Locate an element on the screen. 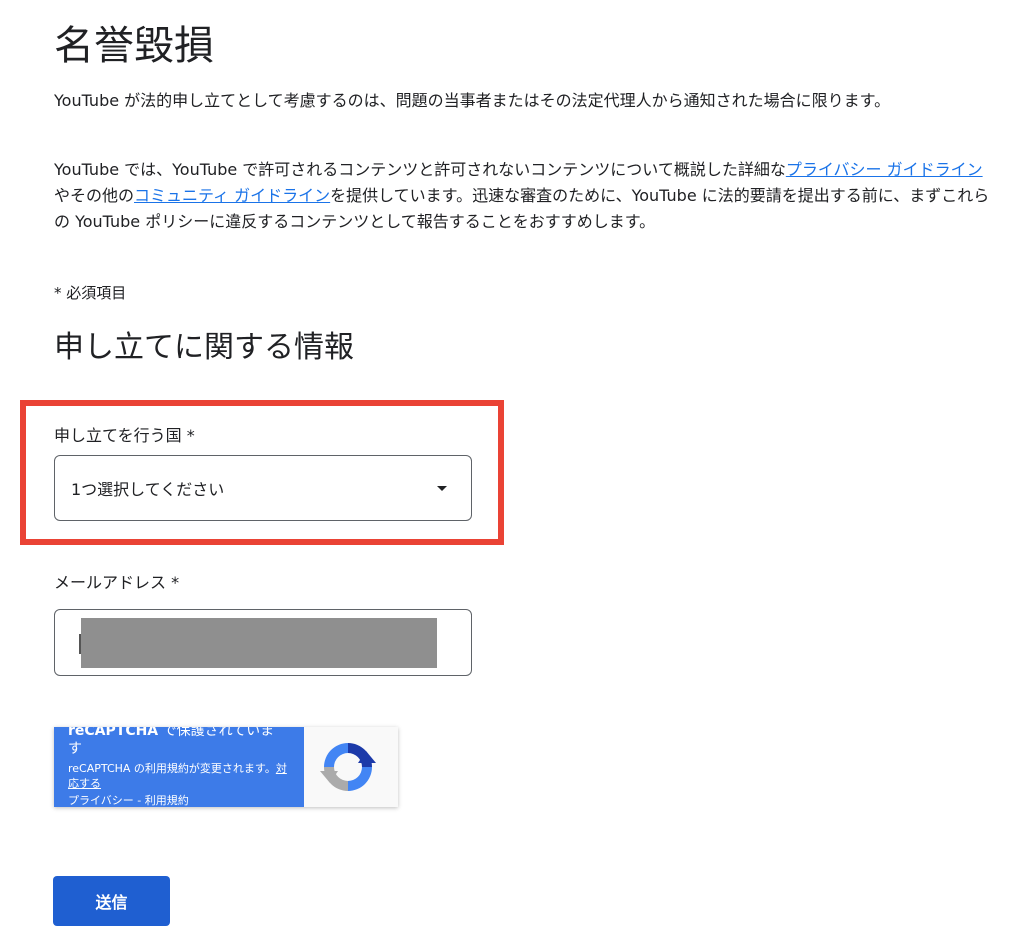  redacted-email-value is located at coordinates (259, 643).